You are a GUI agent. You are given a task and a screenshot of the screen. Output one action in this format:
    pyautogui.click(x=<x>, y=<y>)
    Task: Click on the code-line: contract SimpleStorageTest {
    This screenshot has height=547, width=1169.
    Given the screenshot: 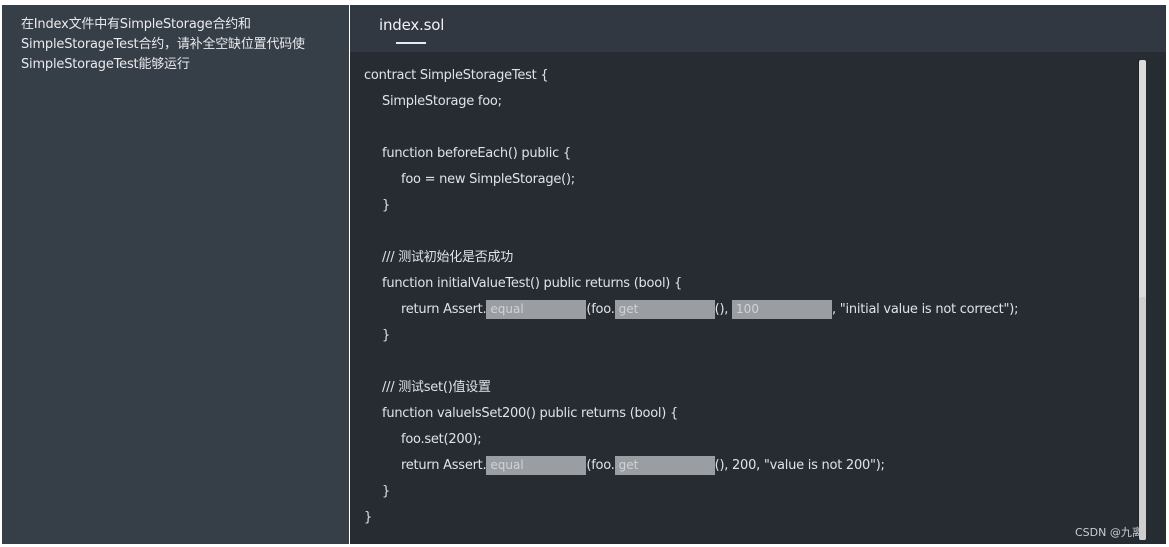 What is the action you would take?
    pyautogui.click(x=456, y=75)
    